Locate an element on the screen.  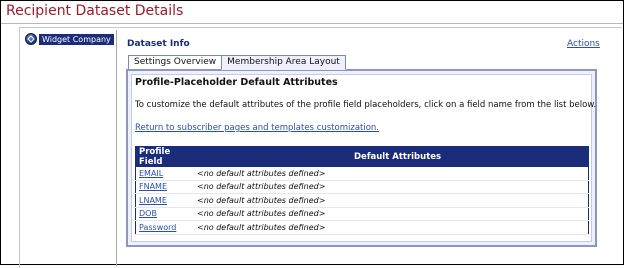
page-title: Recipient Dataset Details is located at coordinates (95, 11).